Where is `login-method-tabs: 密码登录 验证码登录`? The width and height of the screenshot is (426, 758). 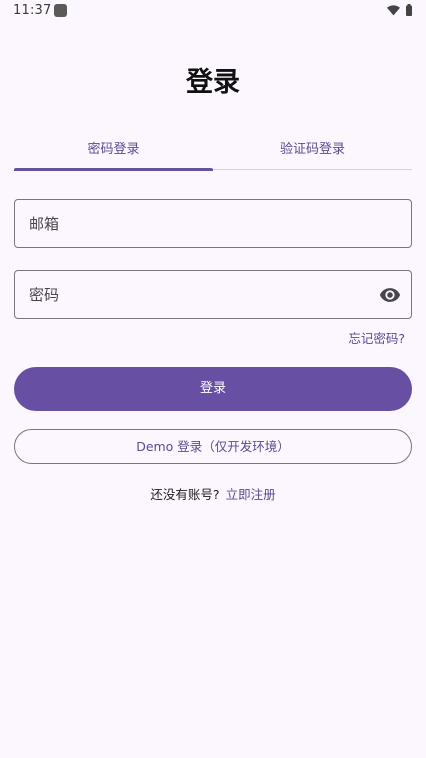
login-method-tabs: 密码登录 验证码登录 is located at coordinates (213, 151).